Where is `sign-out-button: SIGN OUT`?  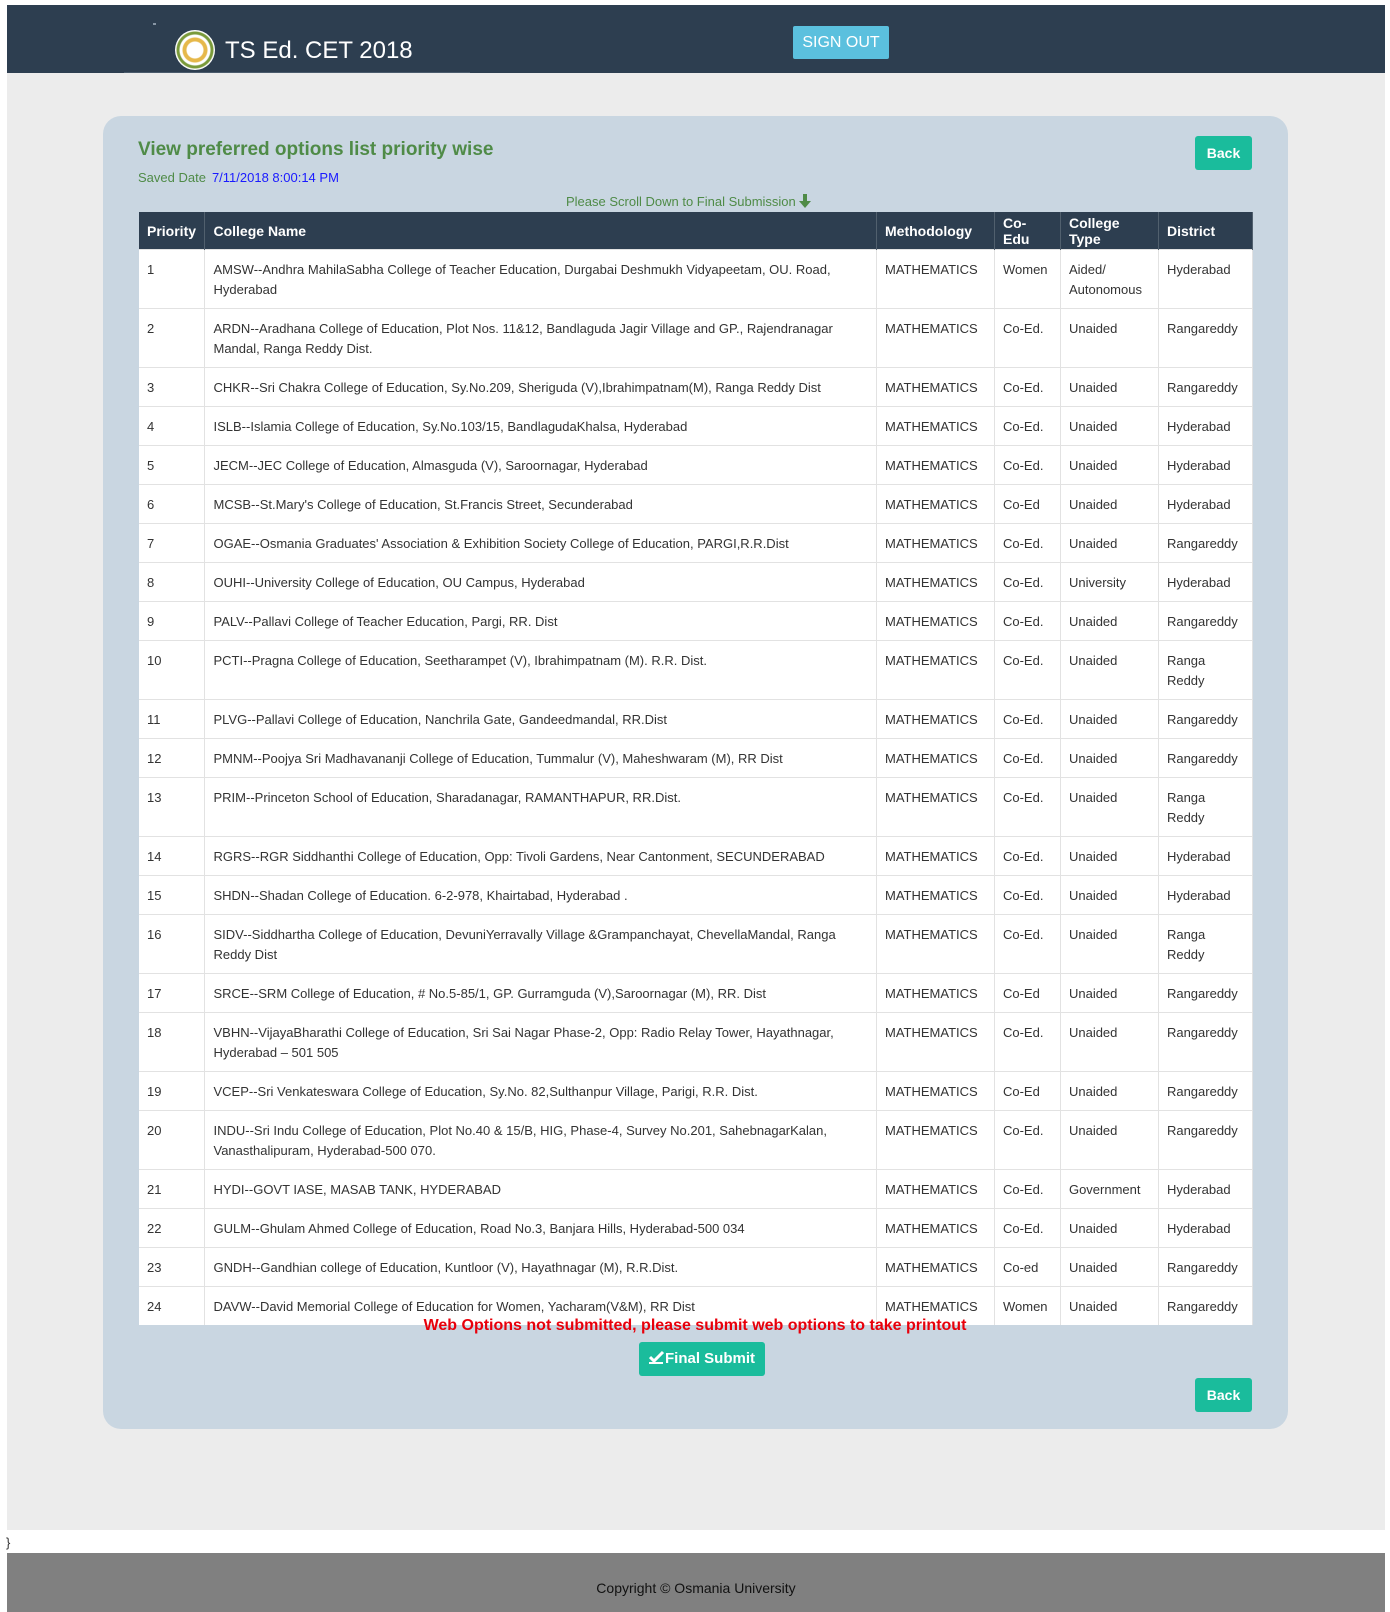 sign-out-button: SIGN OUT is located at coordinates (841, 42).